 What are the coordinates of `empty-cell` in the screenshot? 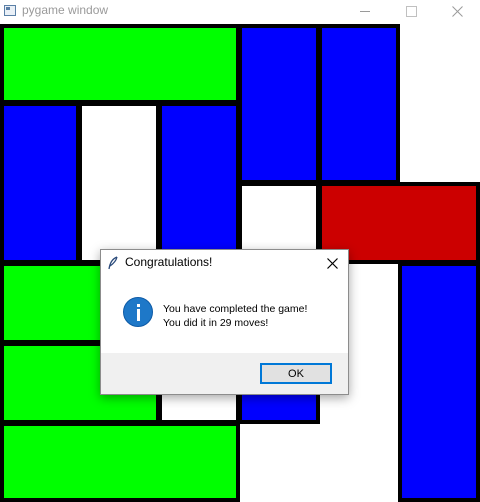 It's located at (119, 183).